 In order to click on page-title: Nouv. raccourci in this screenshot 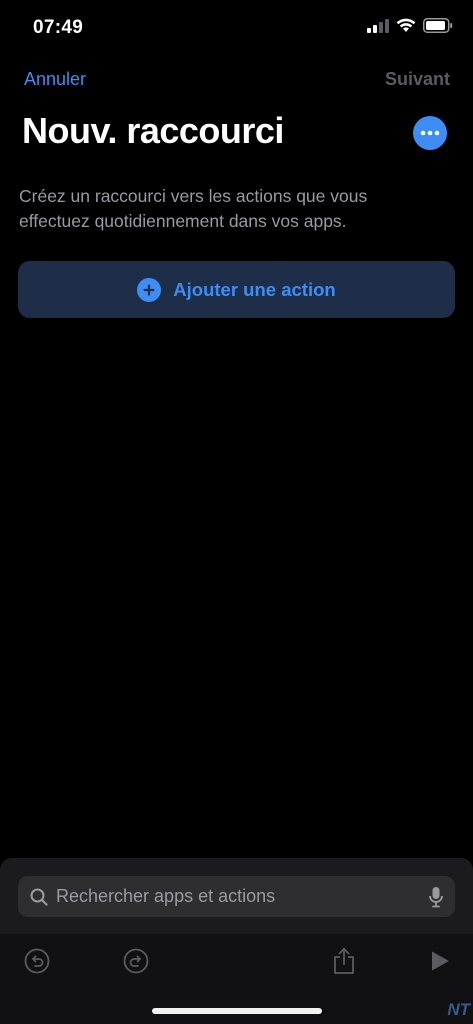, I will do `click(153, 130)`.